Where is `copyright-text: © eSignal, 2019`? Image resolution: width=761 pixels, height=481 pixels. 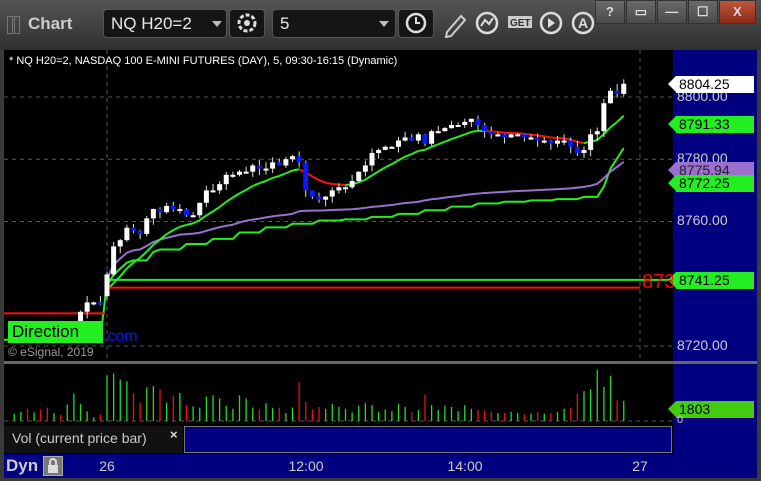 copyright-text: © eSignal, 2019 is located at coordinates (51, 352).